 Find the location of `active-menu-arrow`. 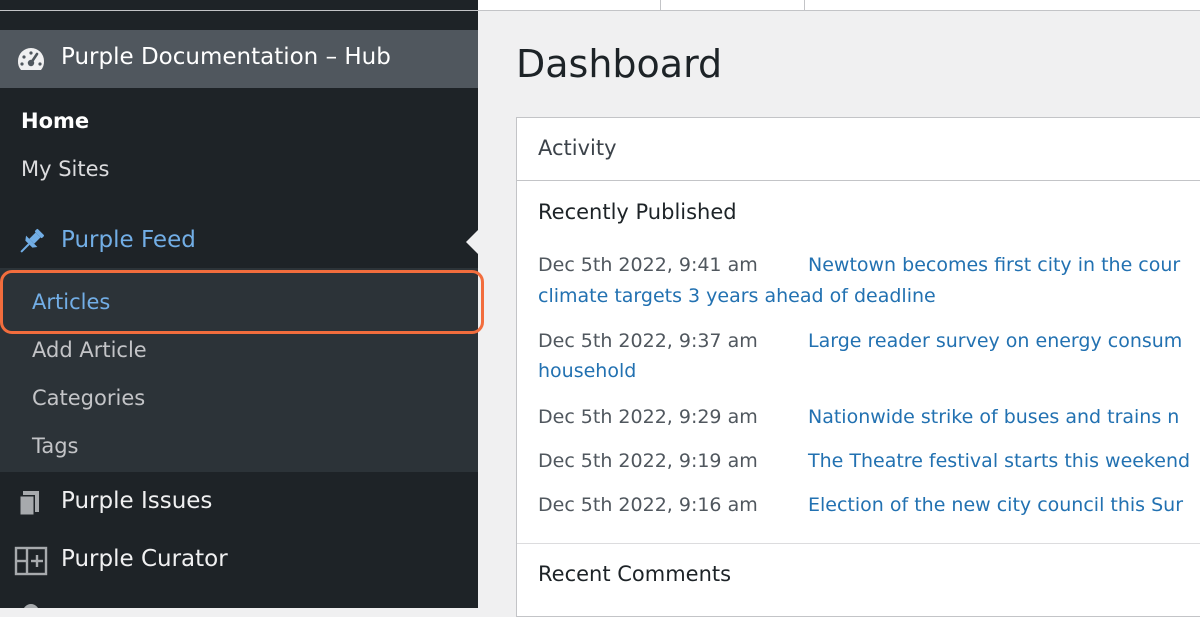

active-menu-arrow is located at coordinates (472, 242).